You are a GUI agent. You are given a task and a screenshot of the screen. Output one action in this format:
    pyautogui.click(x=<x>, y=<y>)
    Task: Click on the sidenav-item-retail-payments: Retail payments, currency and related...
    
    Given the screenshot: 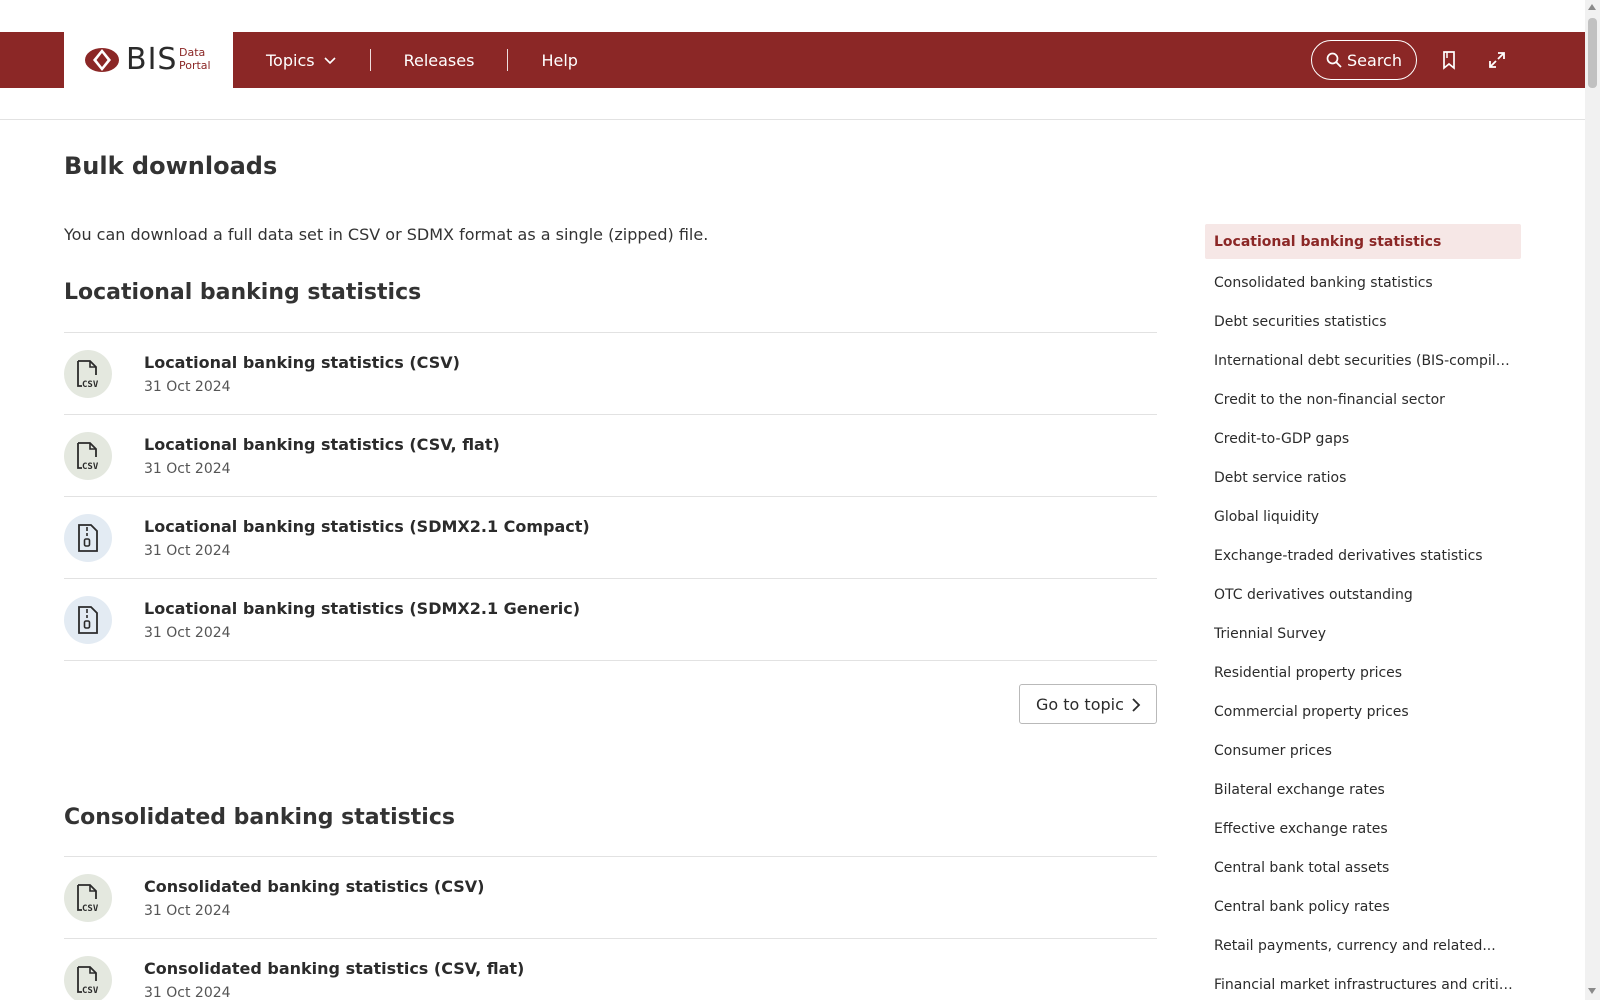 What is the action you would take?
    pyautogui.click(x=1363, y=945)
    